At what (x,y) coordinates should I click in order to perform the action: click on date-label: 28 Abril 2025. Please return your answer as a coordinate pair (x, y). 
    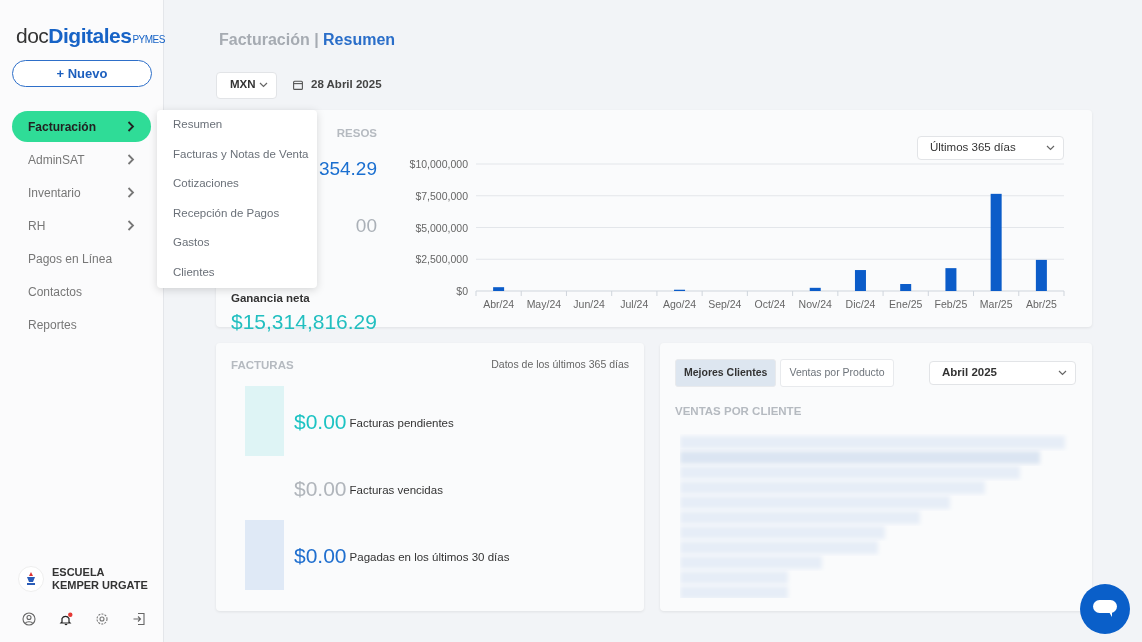
    Looking at the image, I should click on (346, 85).